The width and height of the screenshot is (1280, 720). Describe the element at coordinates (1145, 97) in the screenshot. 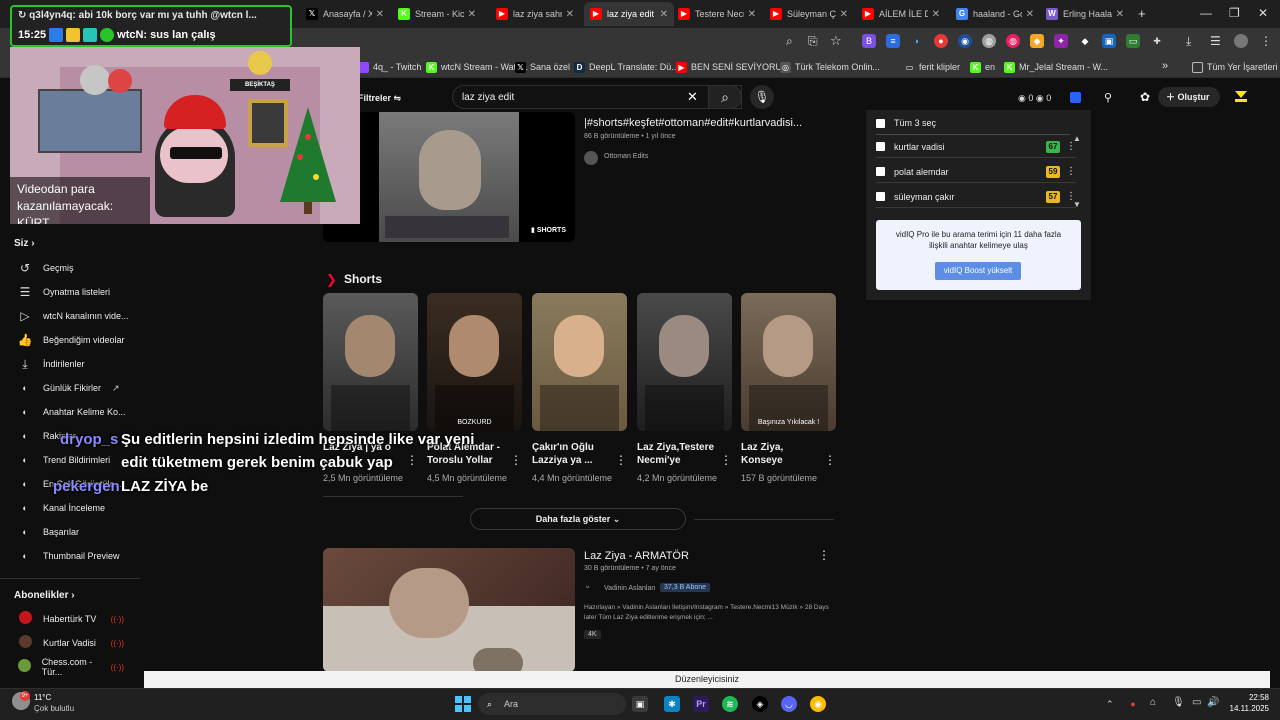

I see `settings-icon: ✿` at that location.